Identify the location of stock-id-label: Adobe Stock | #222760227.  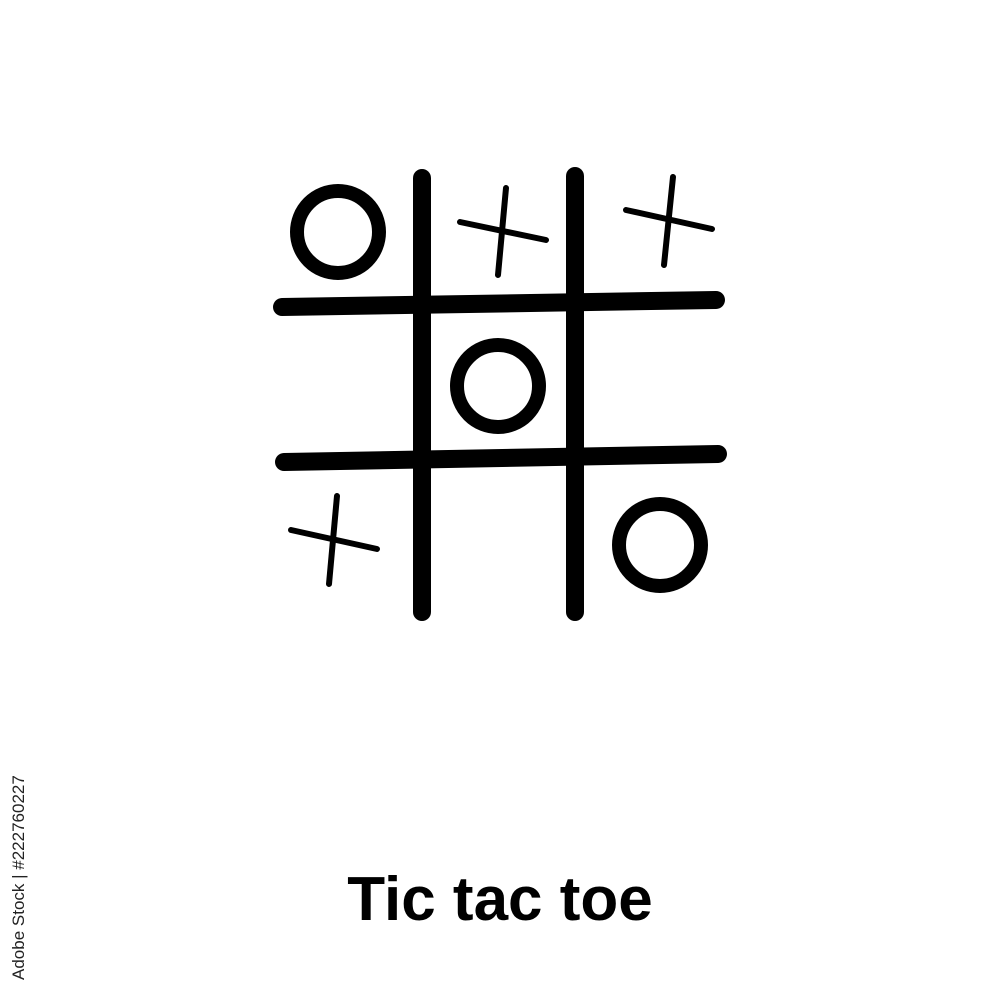
(18, 877).